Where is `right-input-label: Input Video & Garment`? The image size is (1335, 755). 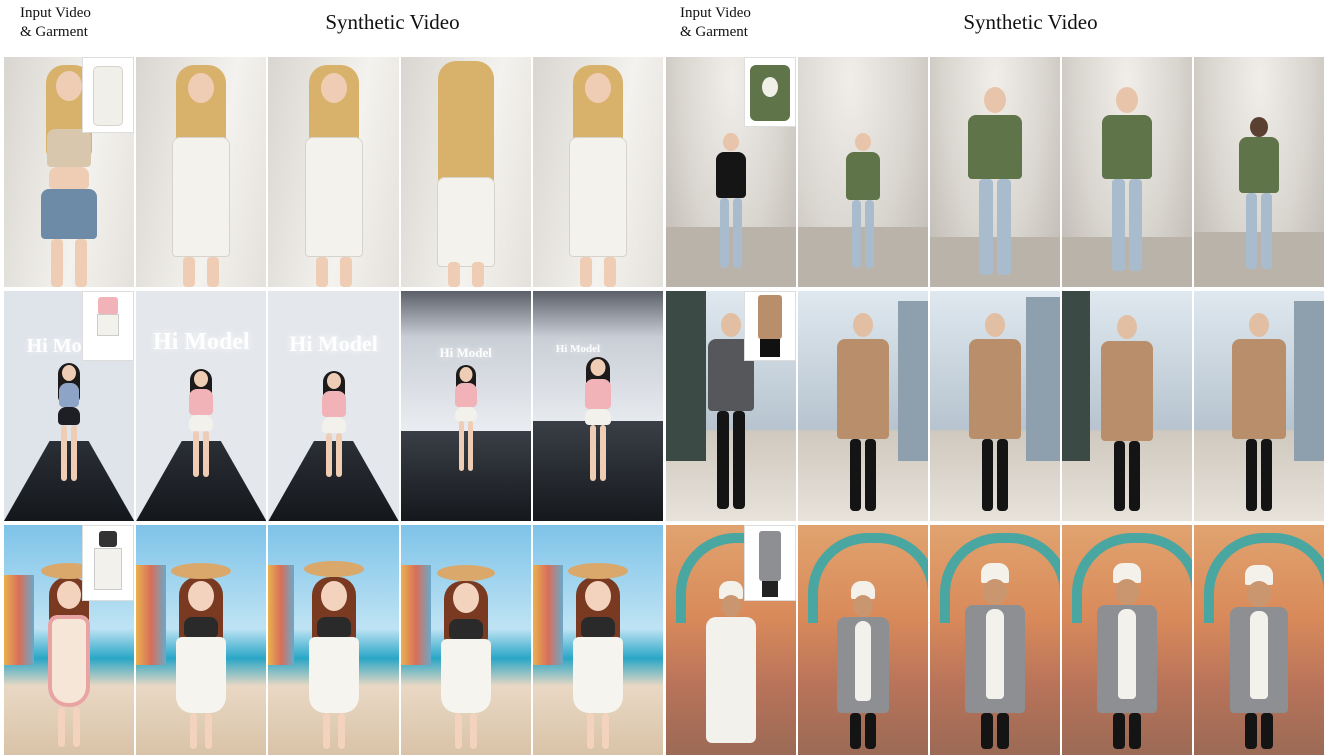 right-input-label: Input Video & Garment is located at coordinates (715, 23).